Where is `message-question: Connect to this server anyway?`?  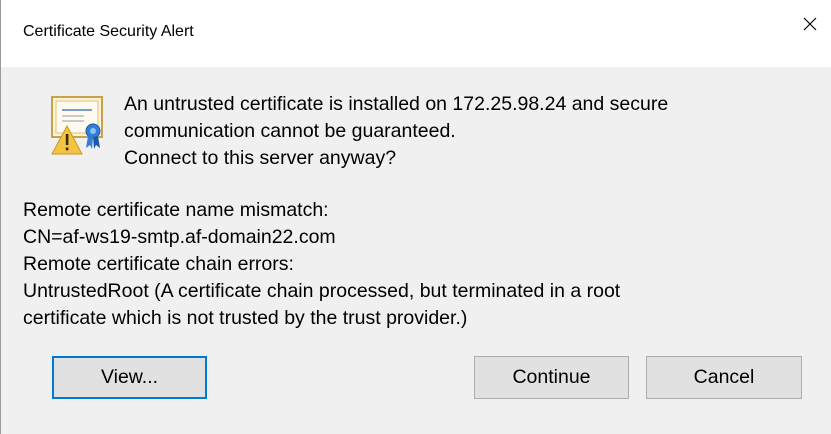 message-question: Connect to this server anyway? is located at coordinates (260, 158).